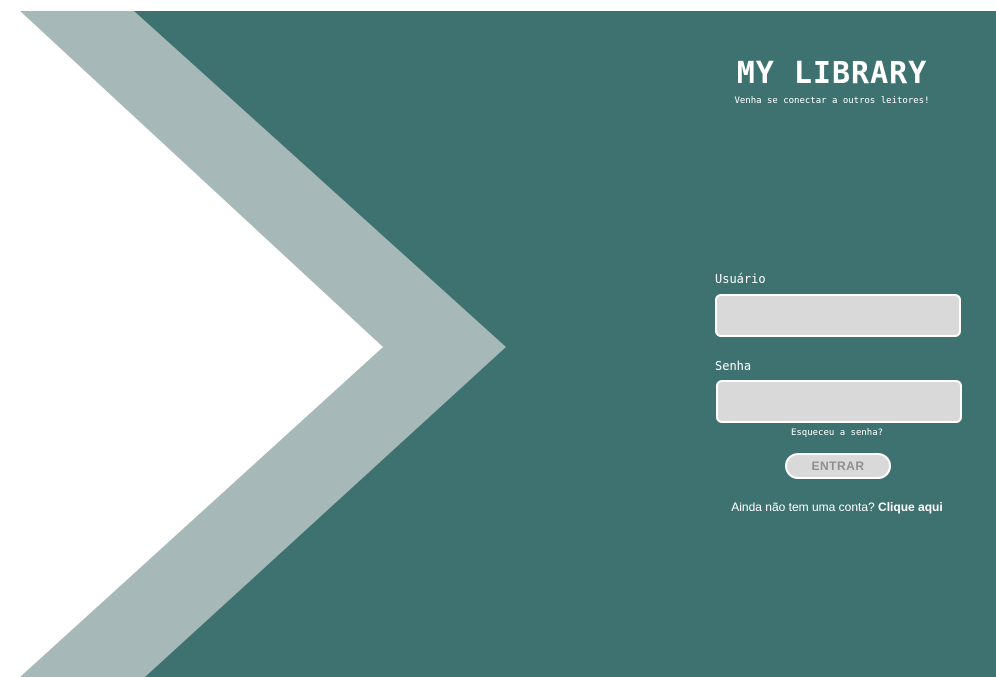 This screenshot has width=996, height=677. I want to click on username-input, so click(838, 315).